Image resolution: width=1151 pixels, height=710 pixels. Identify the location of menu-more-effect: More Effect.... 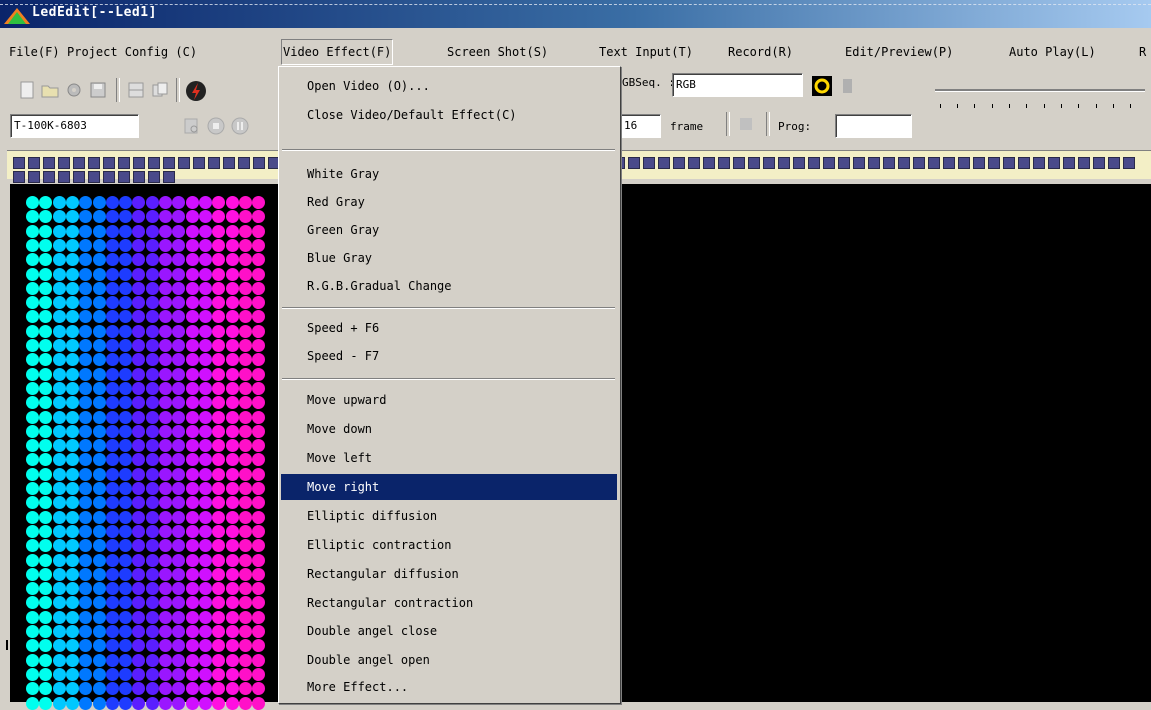
(449, 687).